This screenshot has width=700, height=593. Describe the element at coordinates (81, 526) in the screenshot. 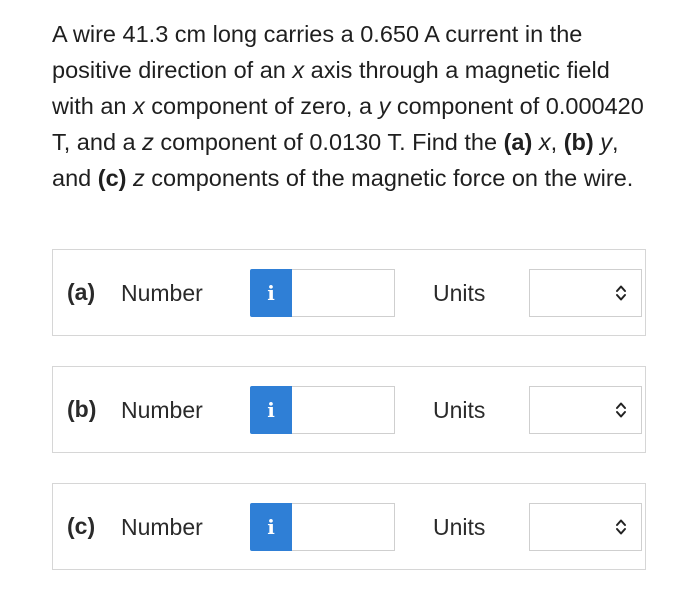

I see `part-label: (c)` at that location.